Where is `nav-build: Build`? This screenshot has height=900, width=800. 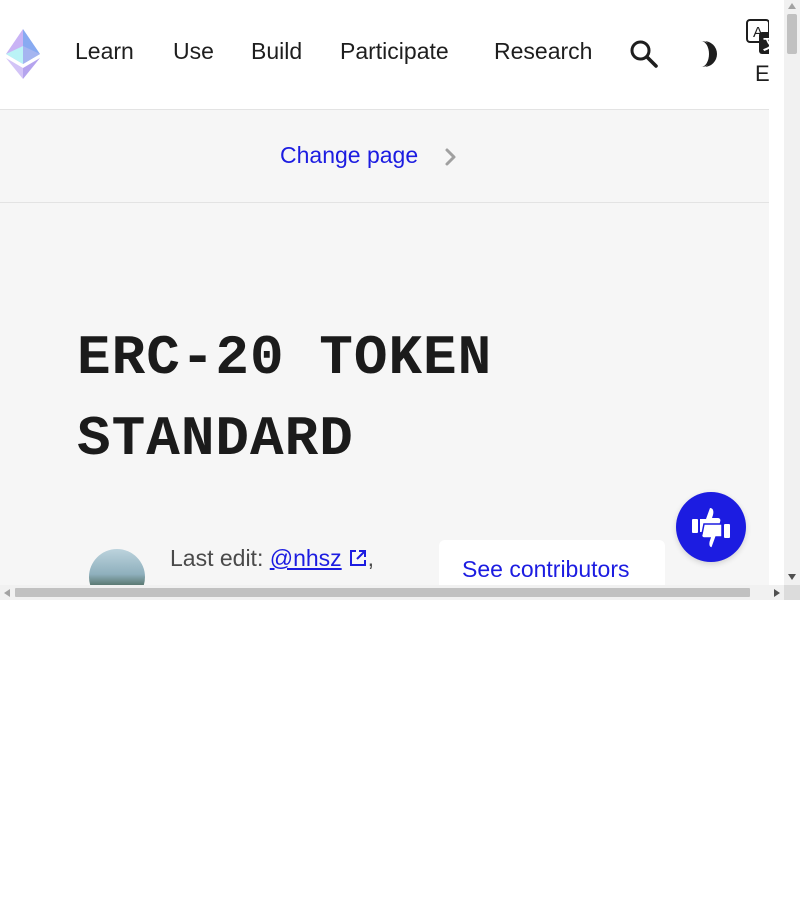 nav-build: Build is located at coordinates (276, 51).